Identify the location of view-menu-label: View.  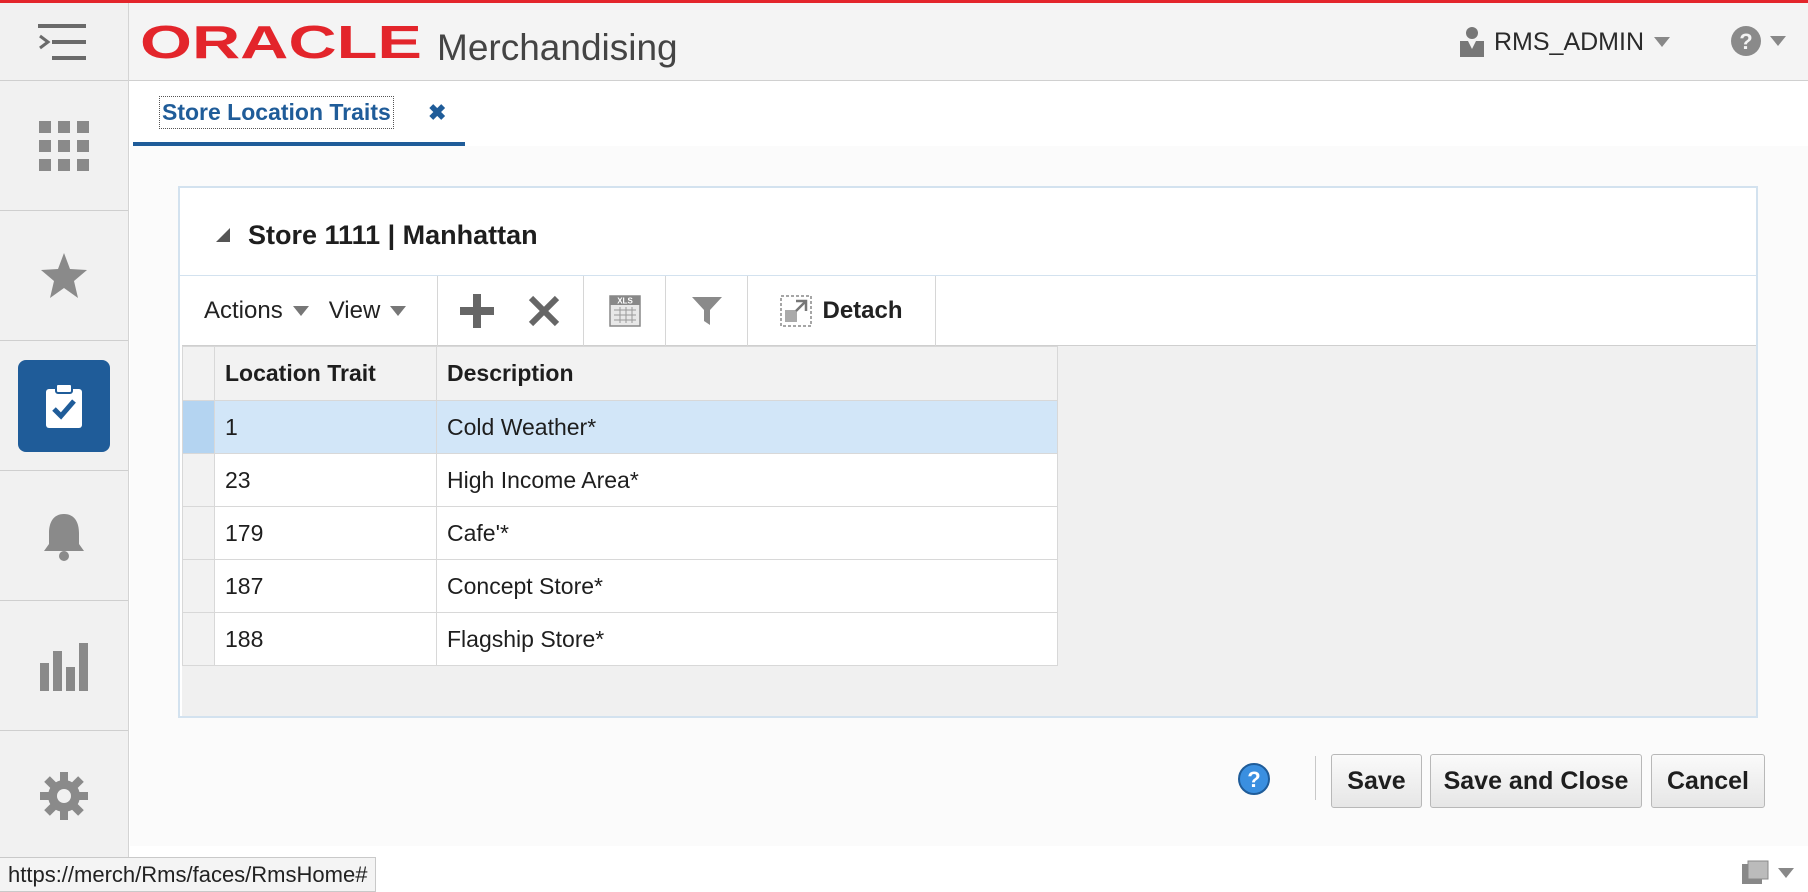
(354, 310).